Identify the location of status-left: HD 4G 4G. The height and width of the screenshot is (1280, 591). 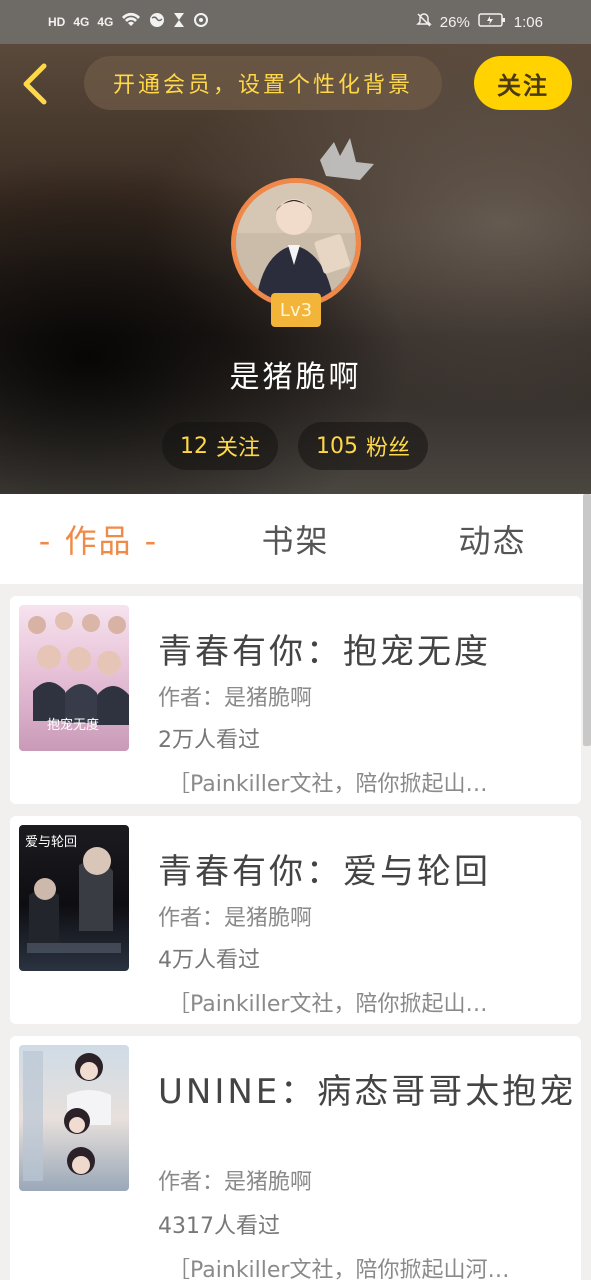
(128, 22).